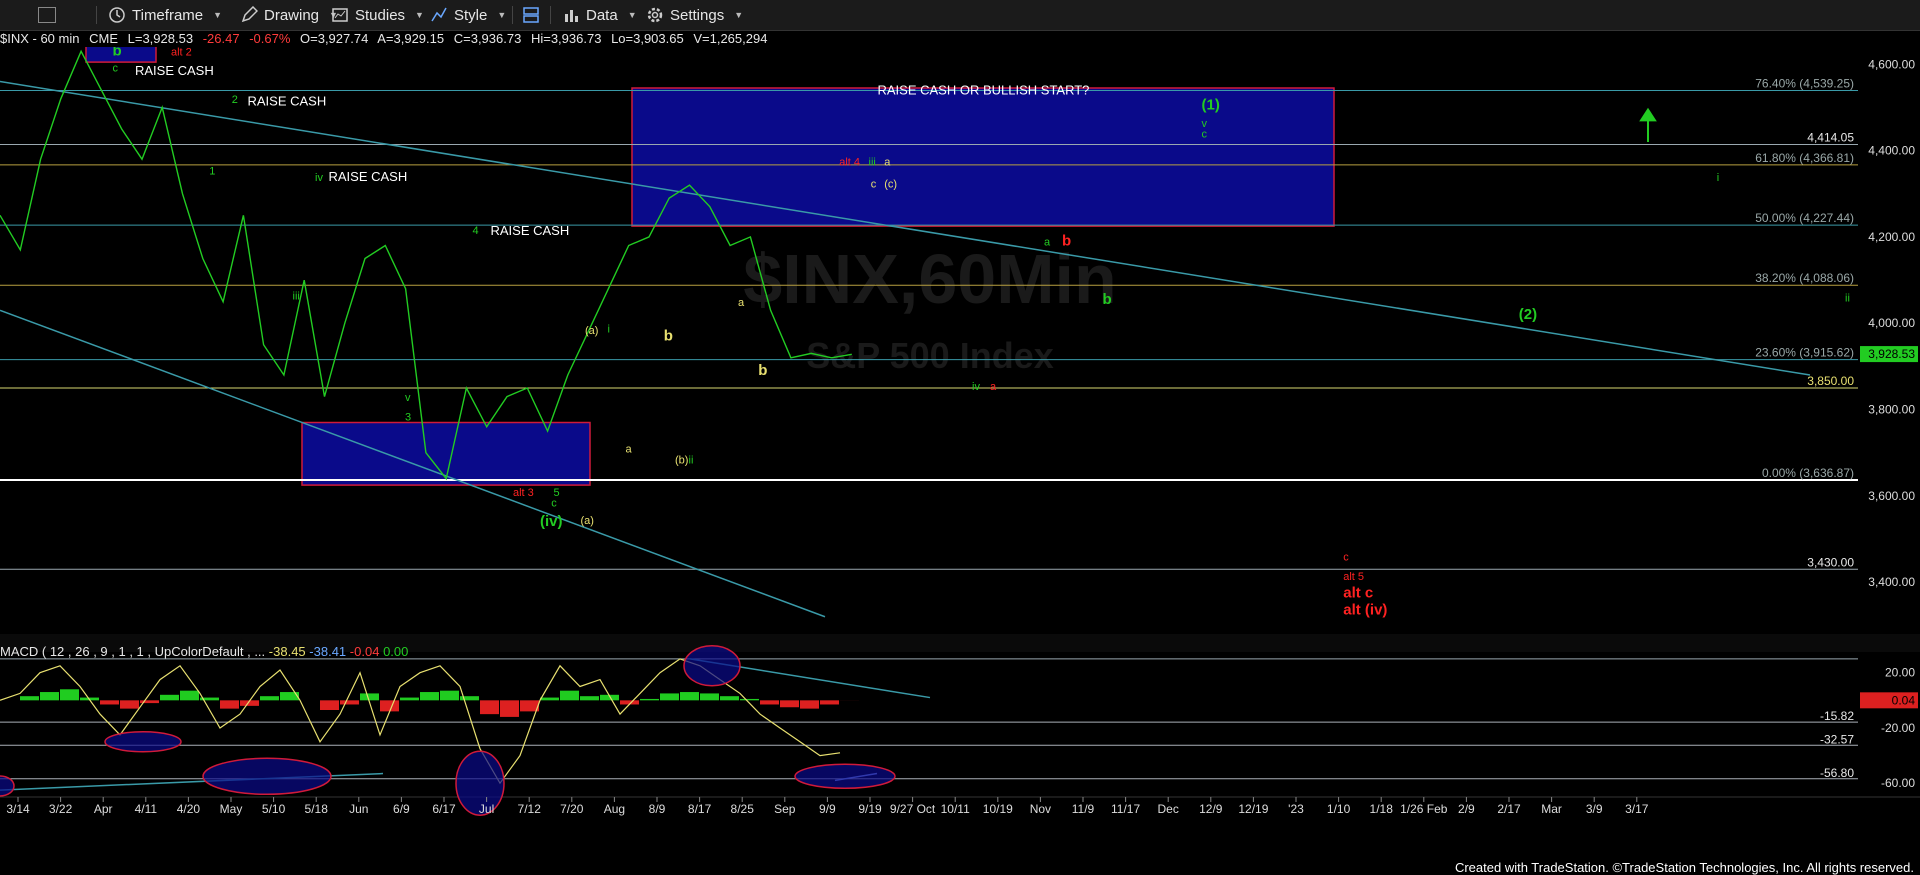  What do you see at coordinates (566, 38) in the screenshot?
I see `high-price: Hi=3,936.73` at bounding box center [566, 38].